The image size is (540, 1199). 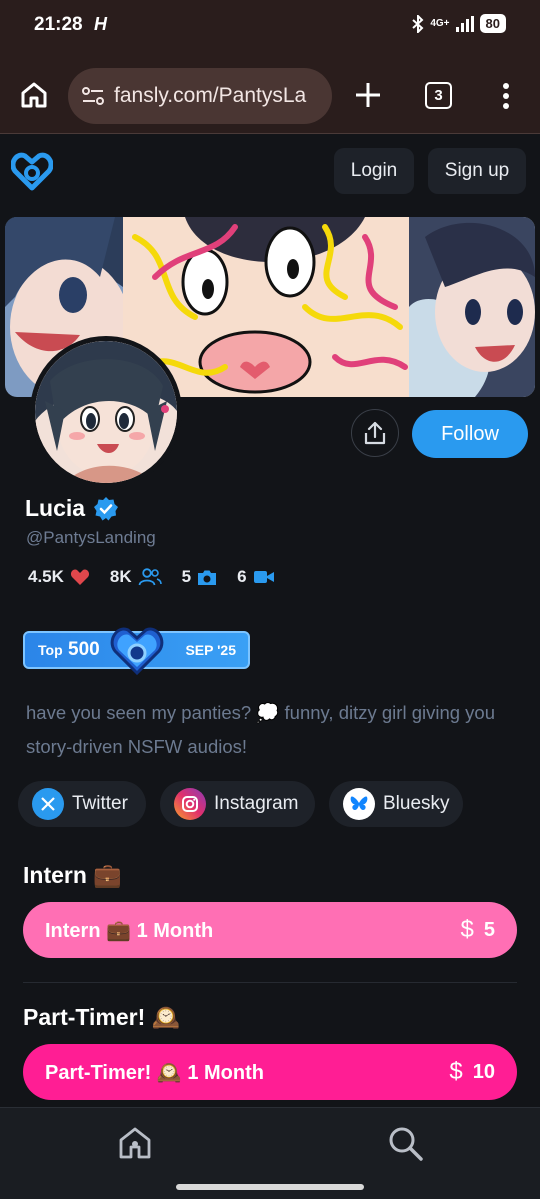 I want to click on tab-switcher-button: 3, so click(x=438, y=95).